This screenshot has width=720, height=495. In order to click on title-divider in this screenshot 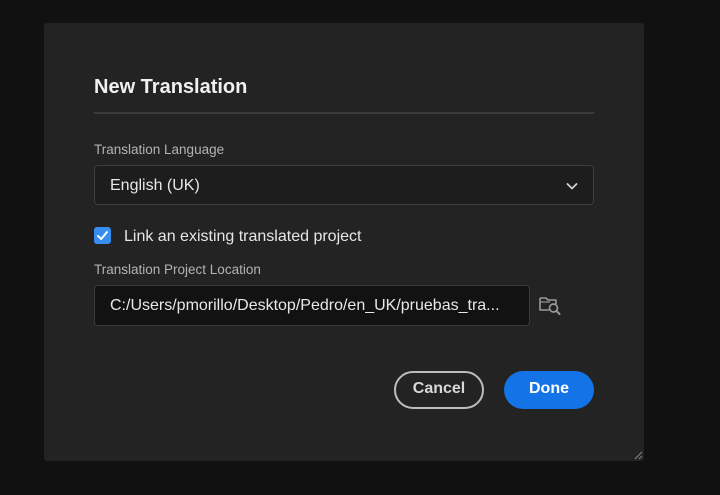, I will do `click(344, 113)`.